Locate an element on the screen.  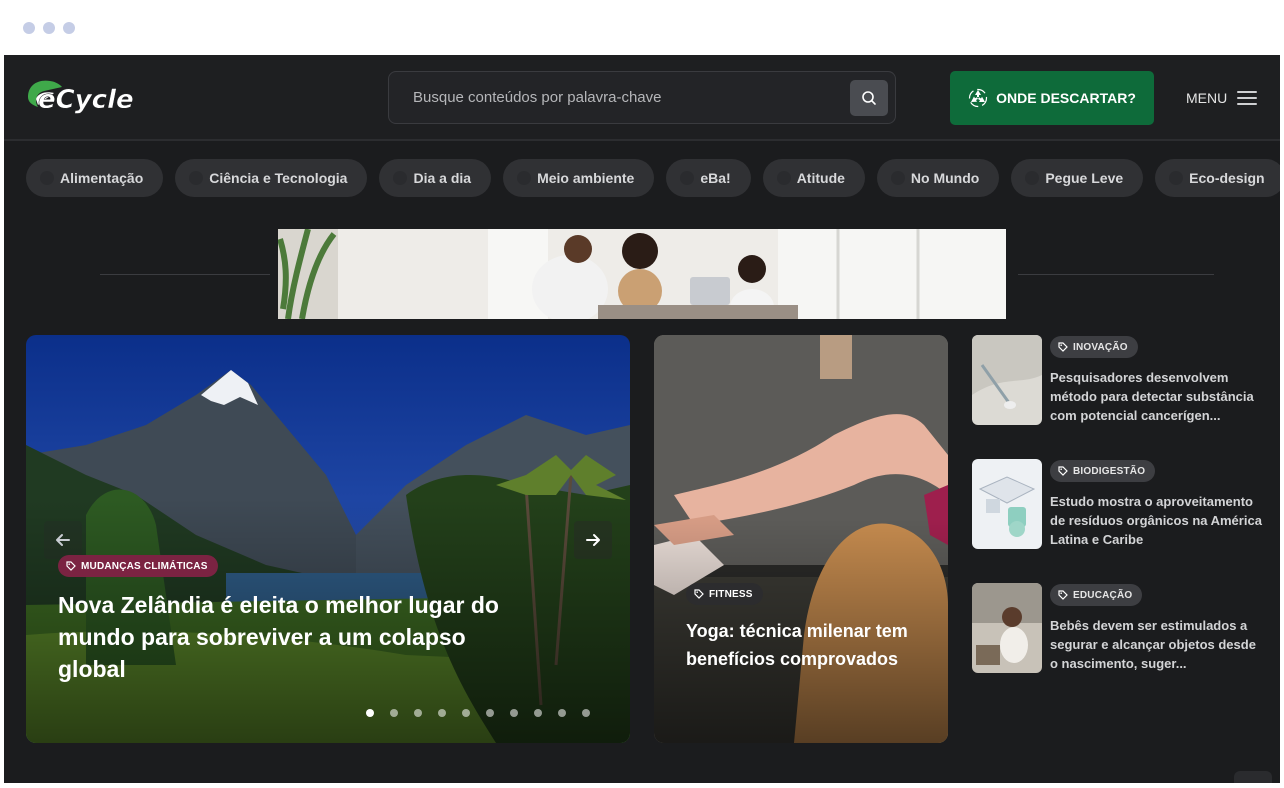
article-category-tag: EDUCAÇÃO is located at coordinates (1096, 595).